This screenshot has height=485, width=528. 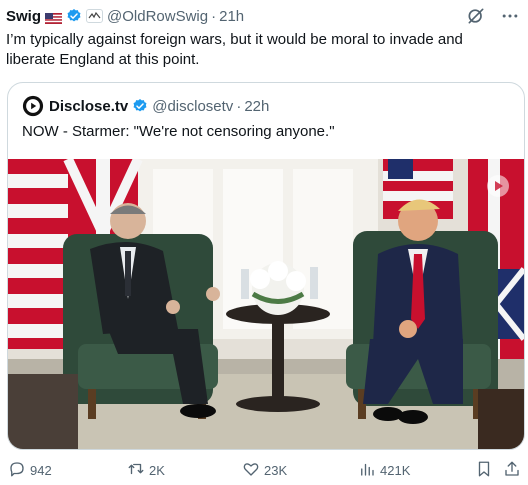 What do you see at coordinates (23, 16) in the screenshot?
I see `author-name: Swig` at bounding box center [23, 16].